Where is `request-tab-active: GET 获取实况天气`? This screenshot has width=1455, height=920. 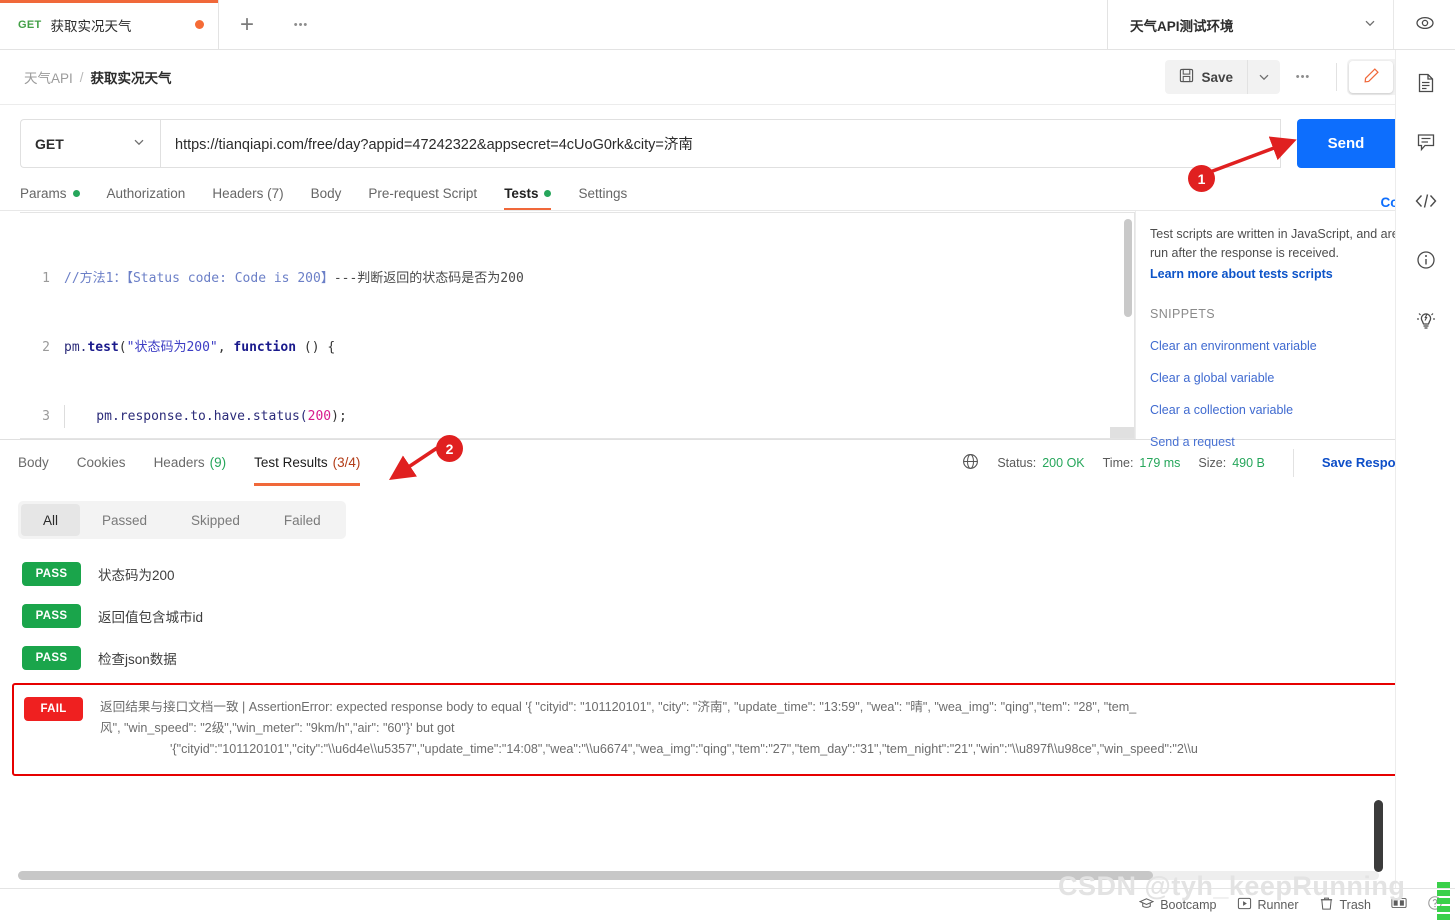 request-tab-active: GET 获取实况天气 is located at coordinates (109, 24).